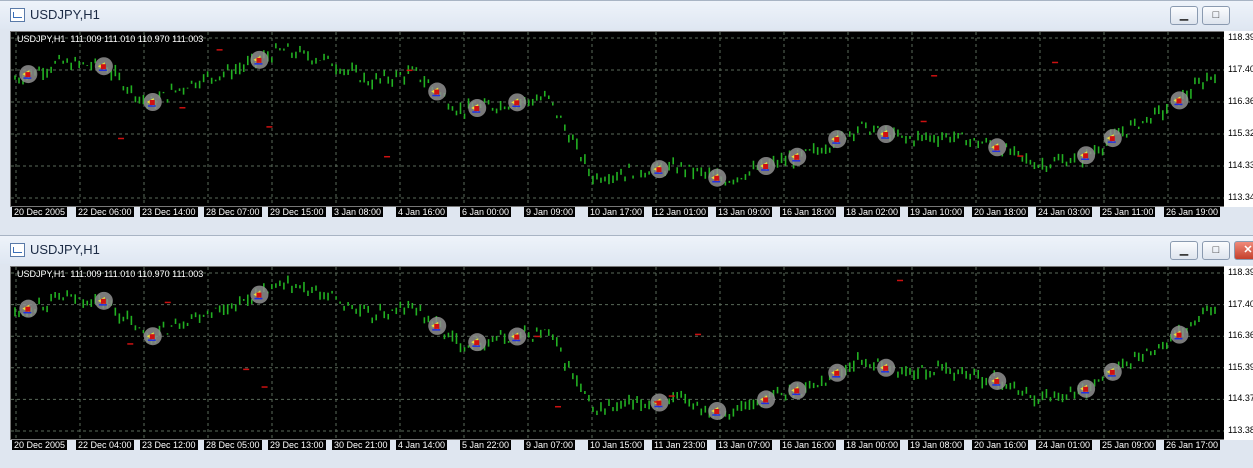 This screenshot has width=1253, height=468. What do you see at coordinates (105, 445) in the screenshot?
I see `time-label: 22 Dec 04:00` at bounding box center [105, 445].